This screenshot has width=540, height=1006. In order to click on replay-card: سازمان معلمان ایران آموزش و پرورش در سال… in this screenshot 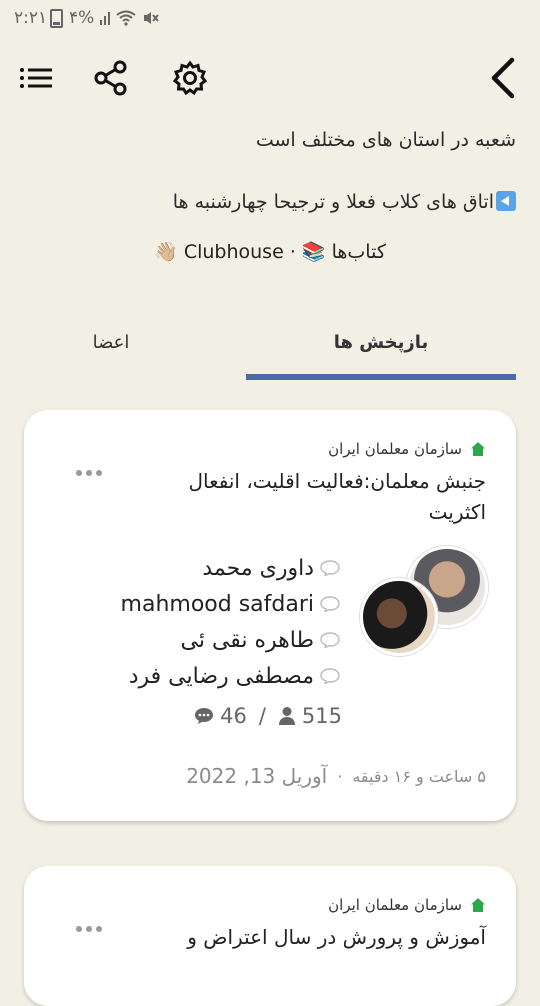, I will do `click(270, 936)`.